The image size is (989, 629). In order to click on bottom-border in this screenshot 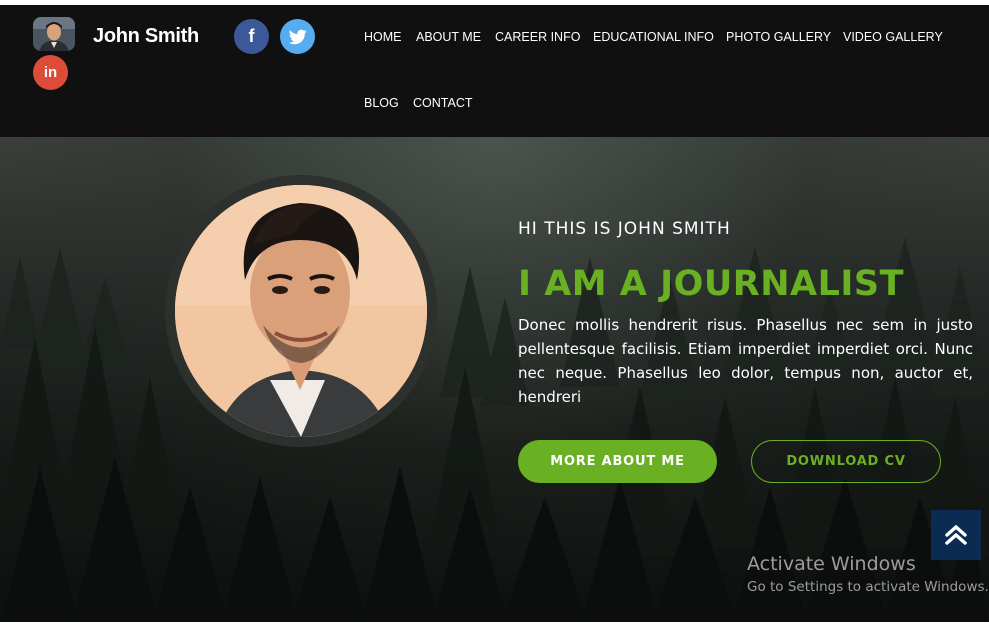, I will do `click(494, 625)`.